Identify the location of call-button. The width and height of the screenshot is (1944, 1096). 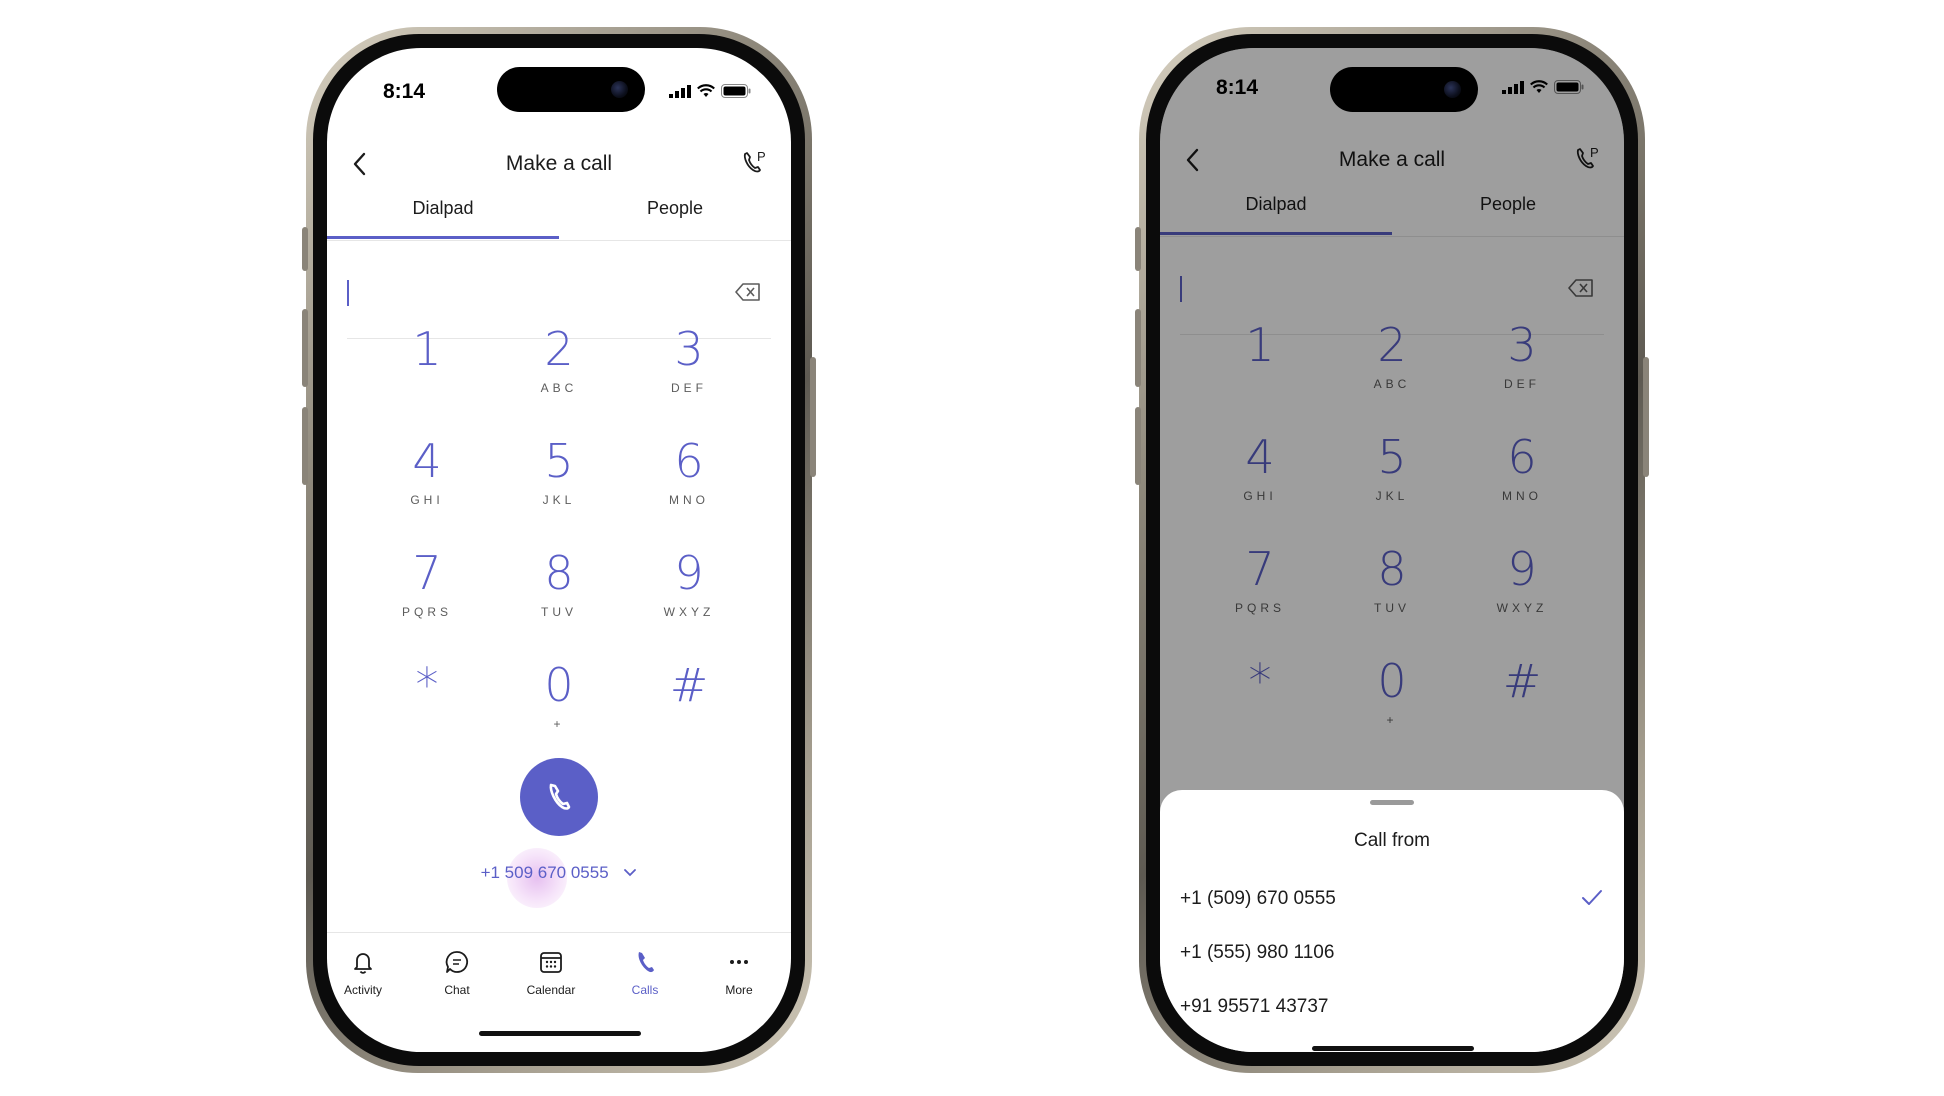
(559, 797).